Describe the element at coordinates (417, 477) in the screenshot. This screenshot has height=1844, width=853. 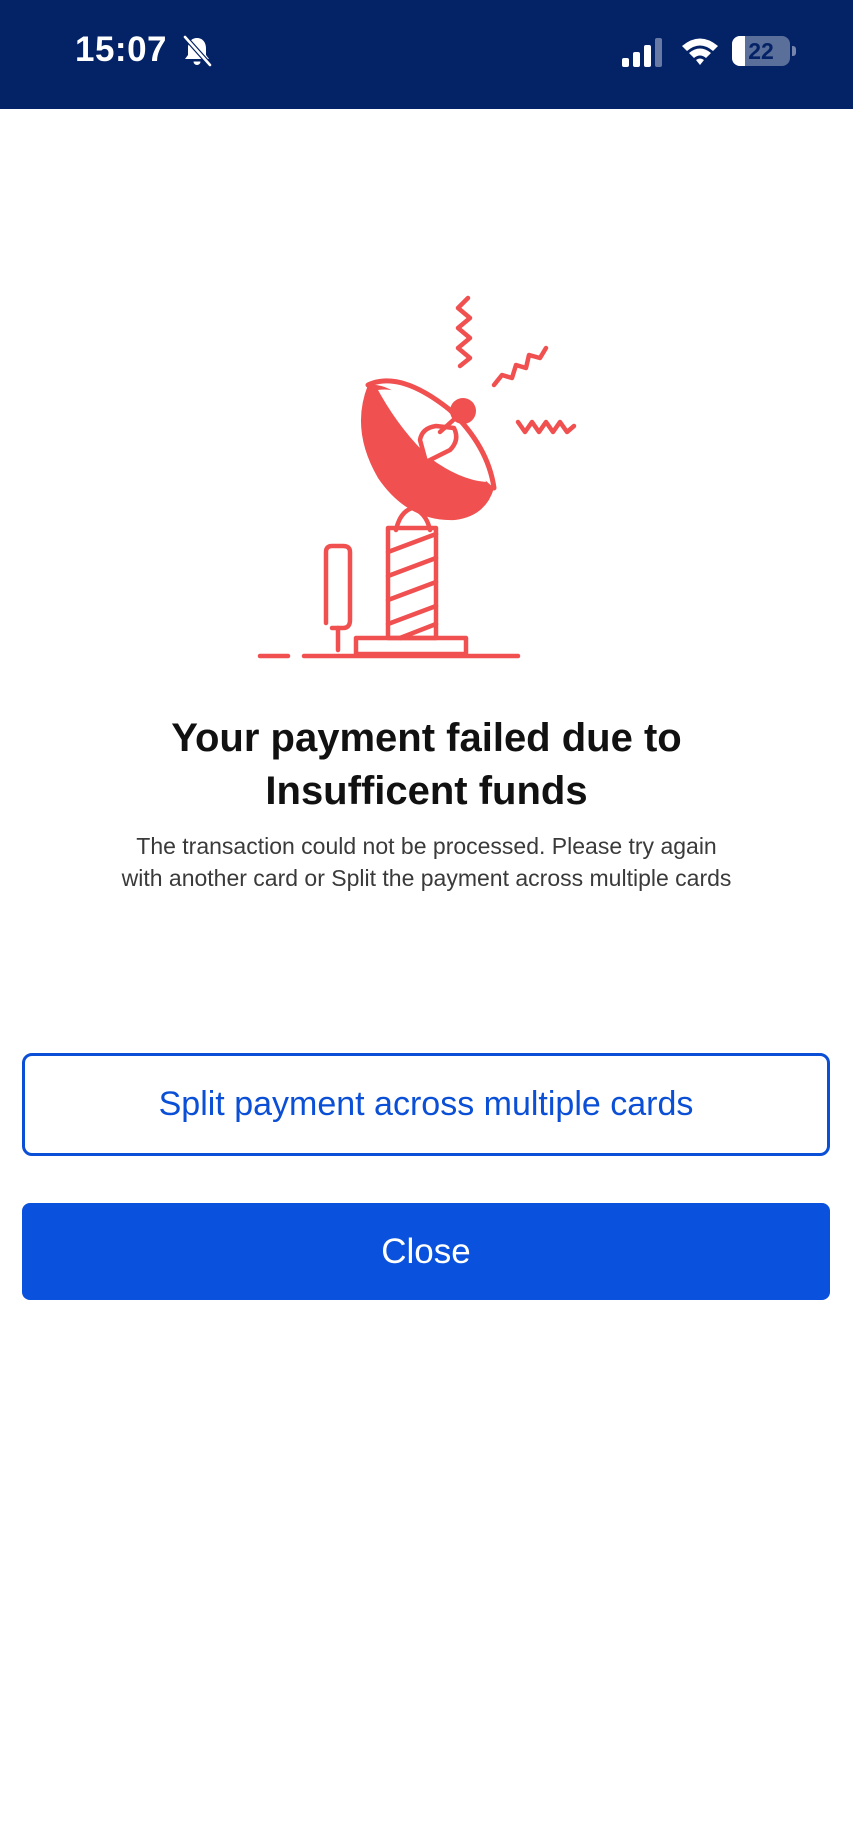
I see `satellite-dish-icon` at that location.